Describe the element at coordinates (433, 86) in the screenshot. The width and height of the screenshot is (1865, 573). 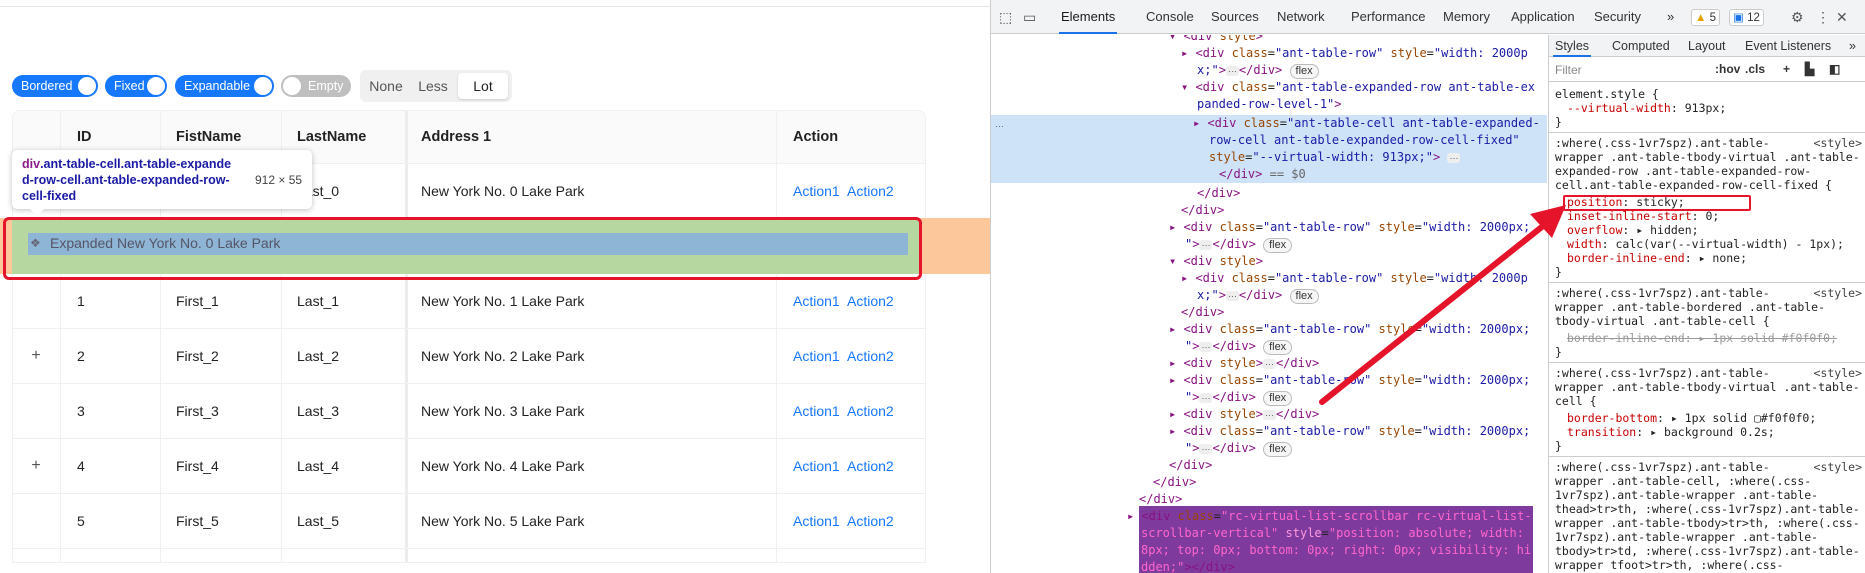
I see `density-option-less: Less` at that location.